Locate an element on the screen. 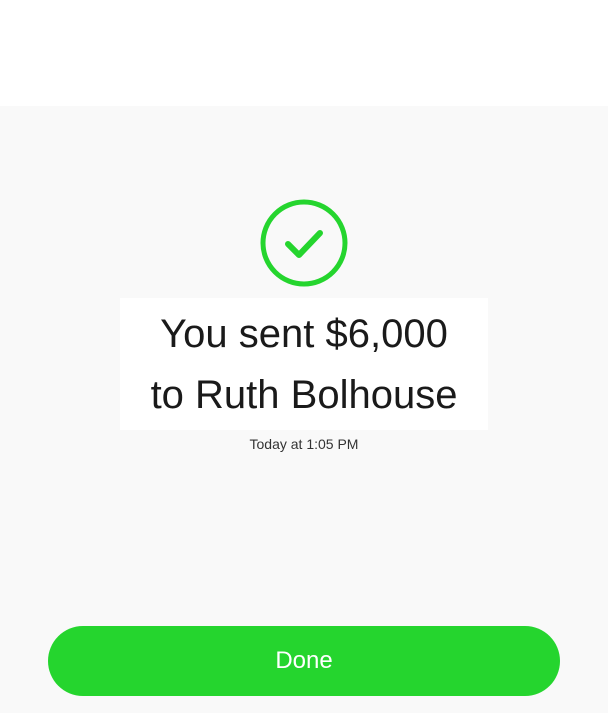  payment-amount-text: You sent $6,000 is located at coordinates (304, 334).